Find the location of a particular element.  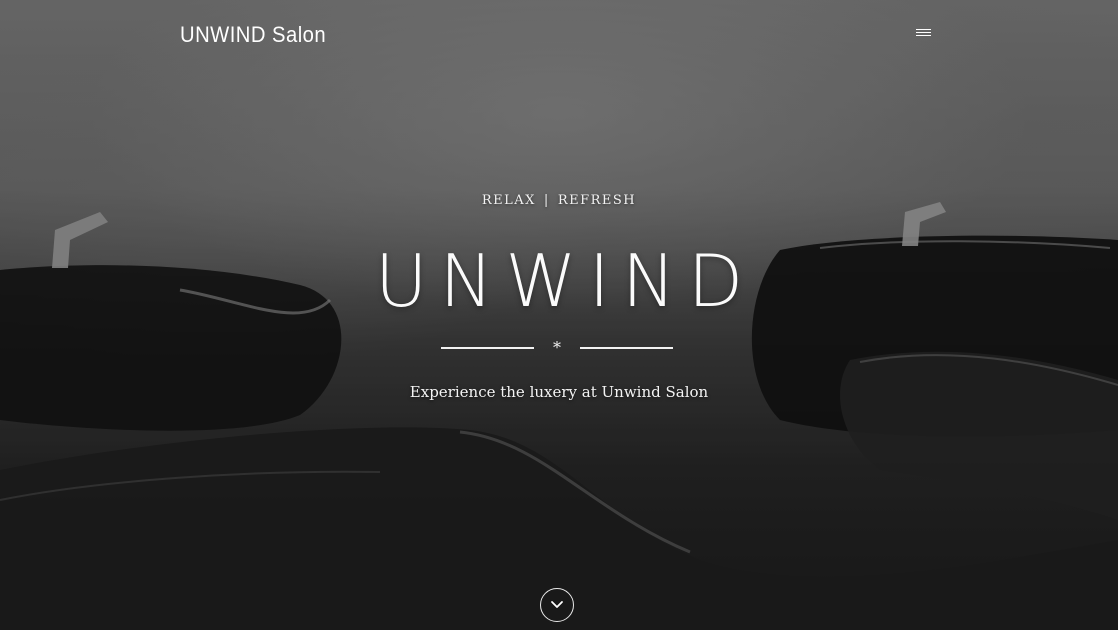

hero-kicker: RELAX | REFRESH is located at coordinates (559, 200).